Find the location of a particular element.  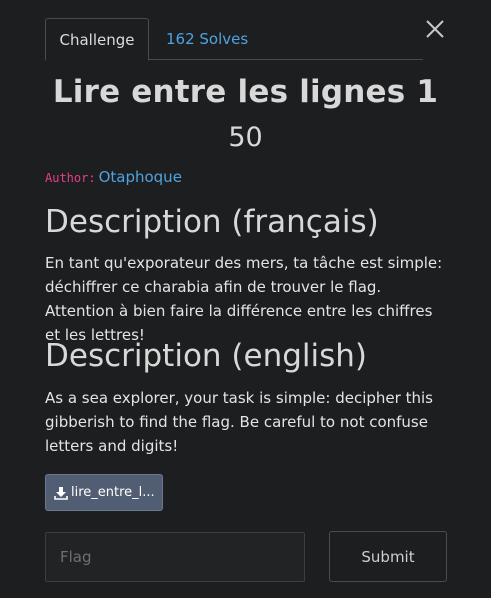

close-icon is located at coordinates (435, 29).